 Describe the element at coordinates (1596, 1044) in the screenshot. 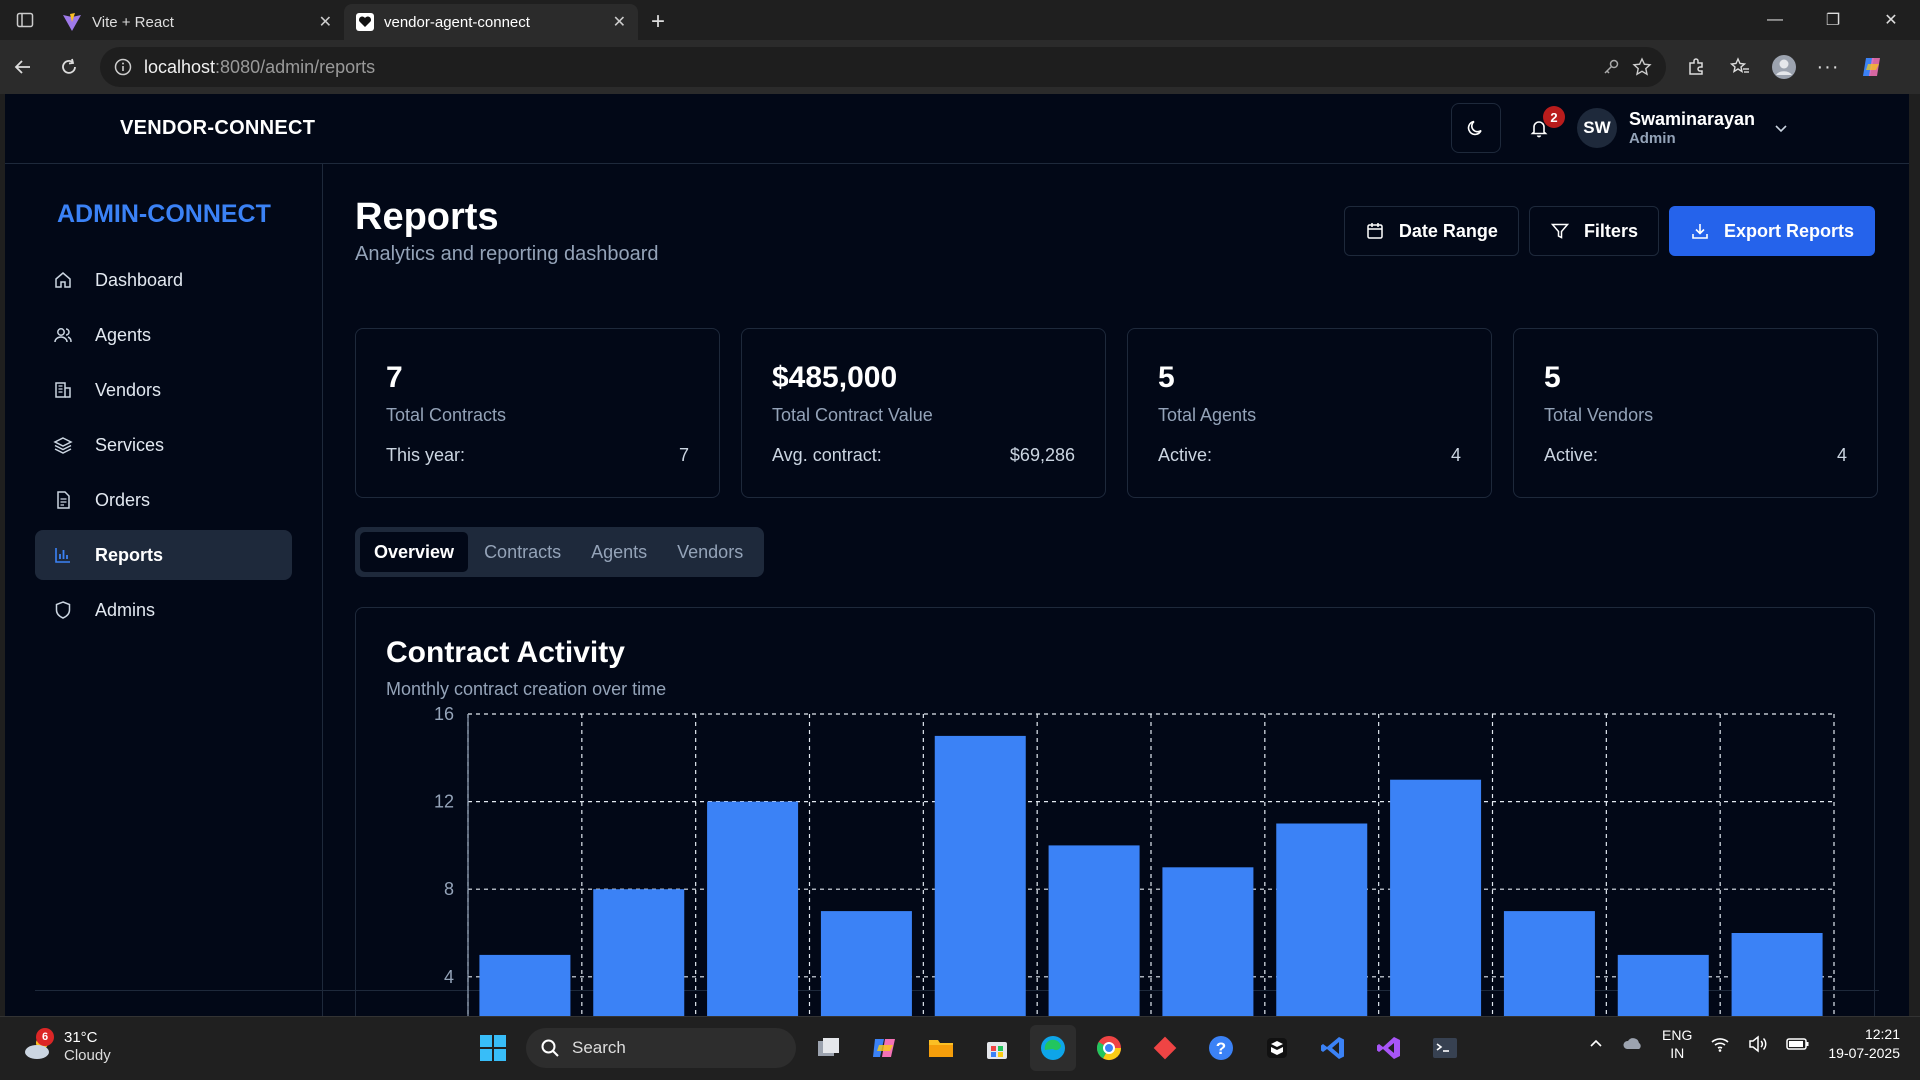

I see `chevron-up-icon` at that location.